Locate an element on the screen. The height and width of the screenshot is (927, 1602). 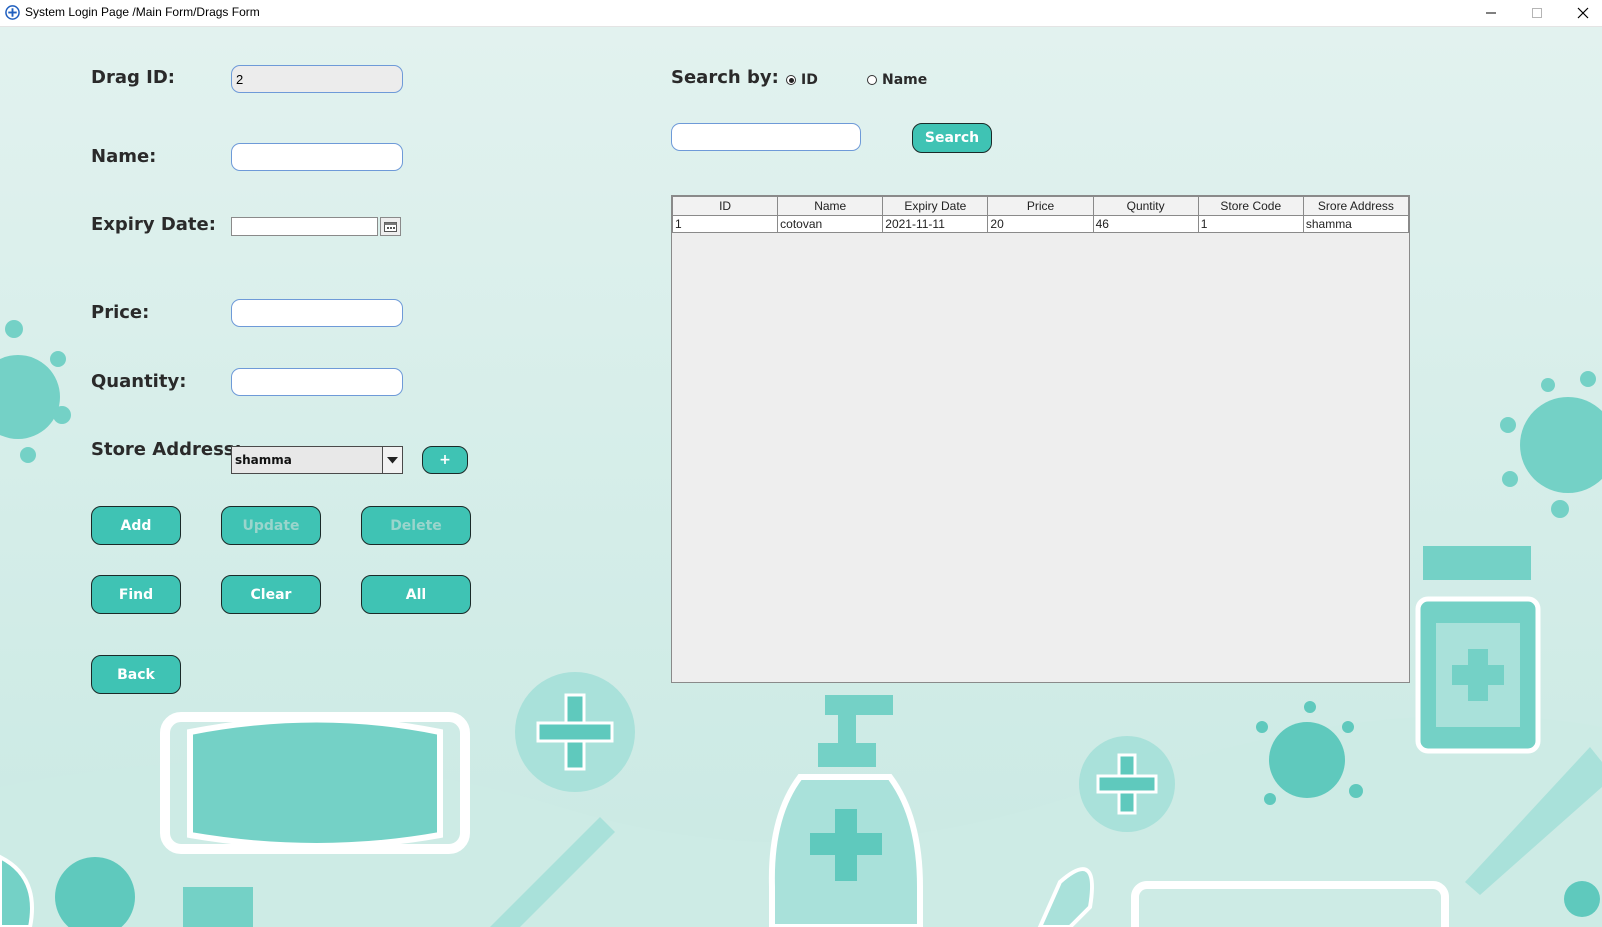
table-row: 1 cotovan 2021-11-11 20 46 1 shamma is located at coordinates (1040, 224).